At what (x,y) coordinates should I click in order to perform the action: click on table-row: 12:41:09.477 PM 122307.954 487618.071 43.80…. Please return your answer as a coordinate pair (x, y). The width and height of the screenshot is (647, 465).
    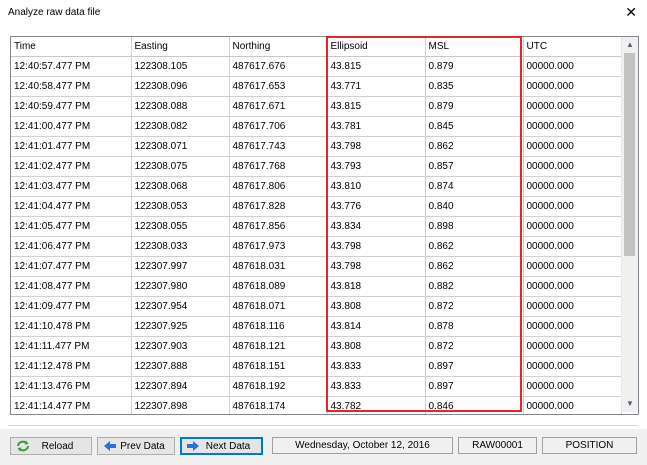
    Looking at the image, I should click on (316, 306).